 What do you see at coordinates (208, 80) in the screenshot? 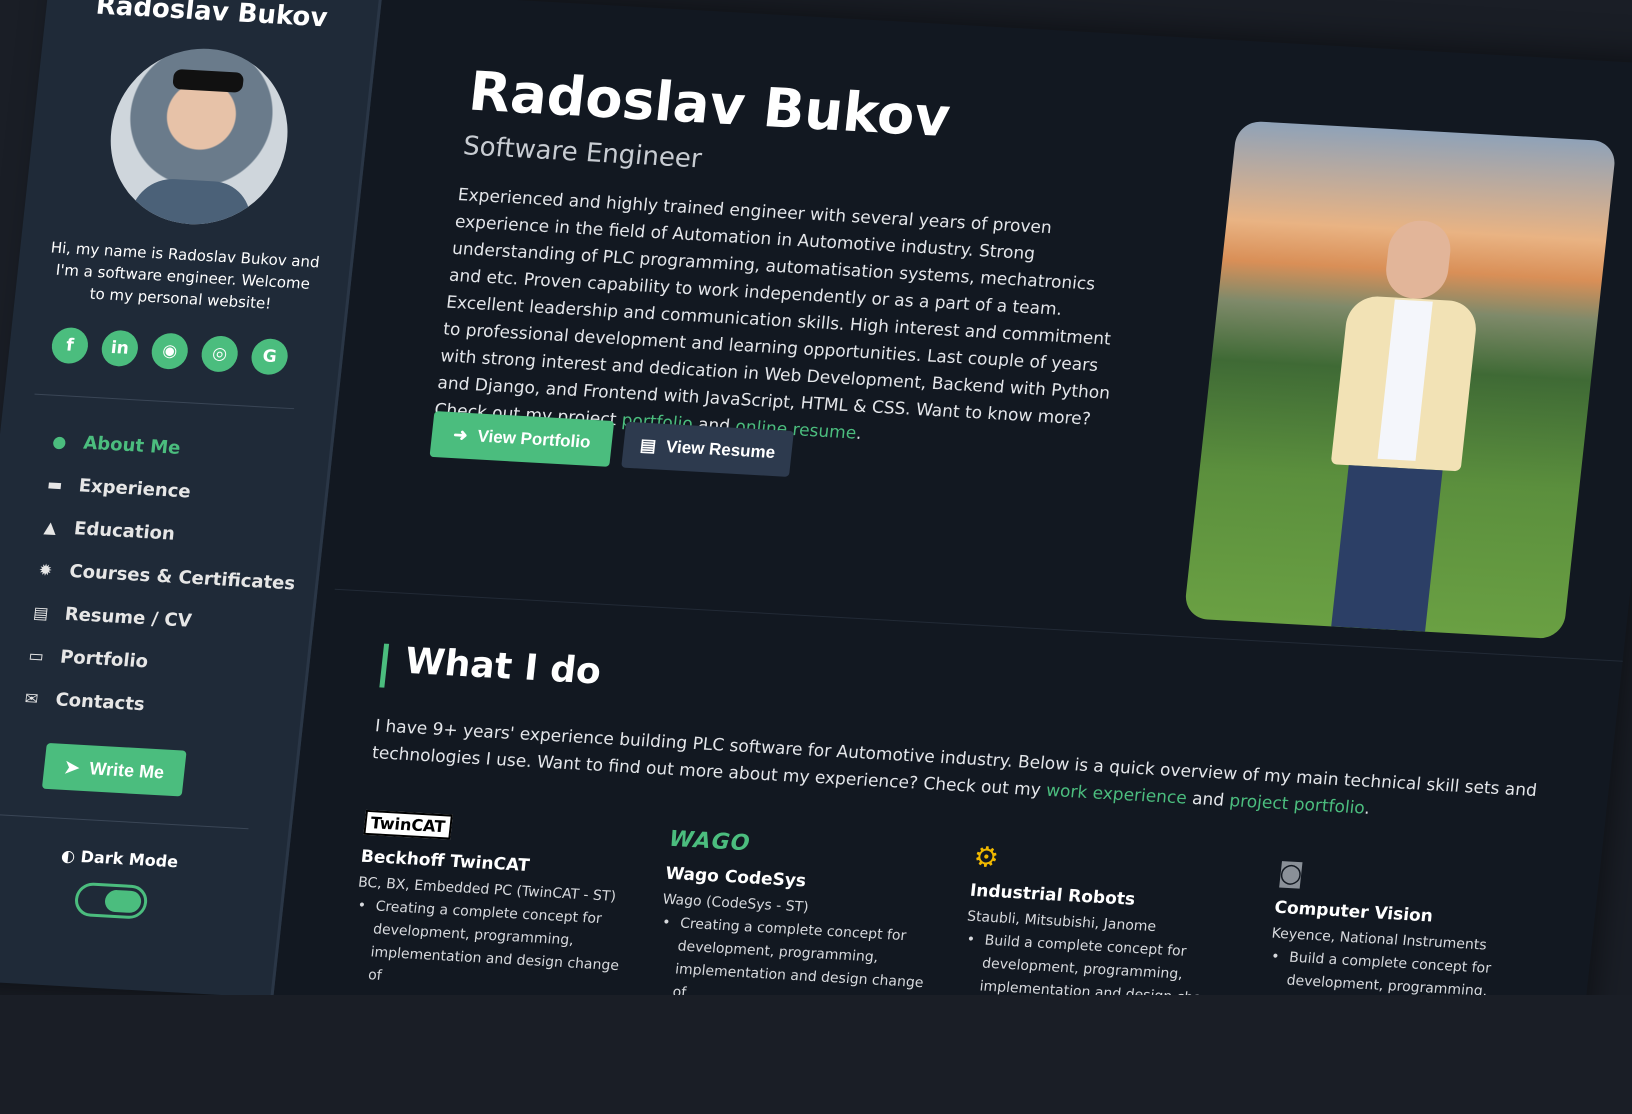
I see `sunglasses-shape` at bounding box center [208, 80].